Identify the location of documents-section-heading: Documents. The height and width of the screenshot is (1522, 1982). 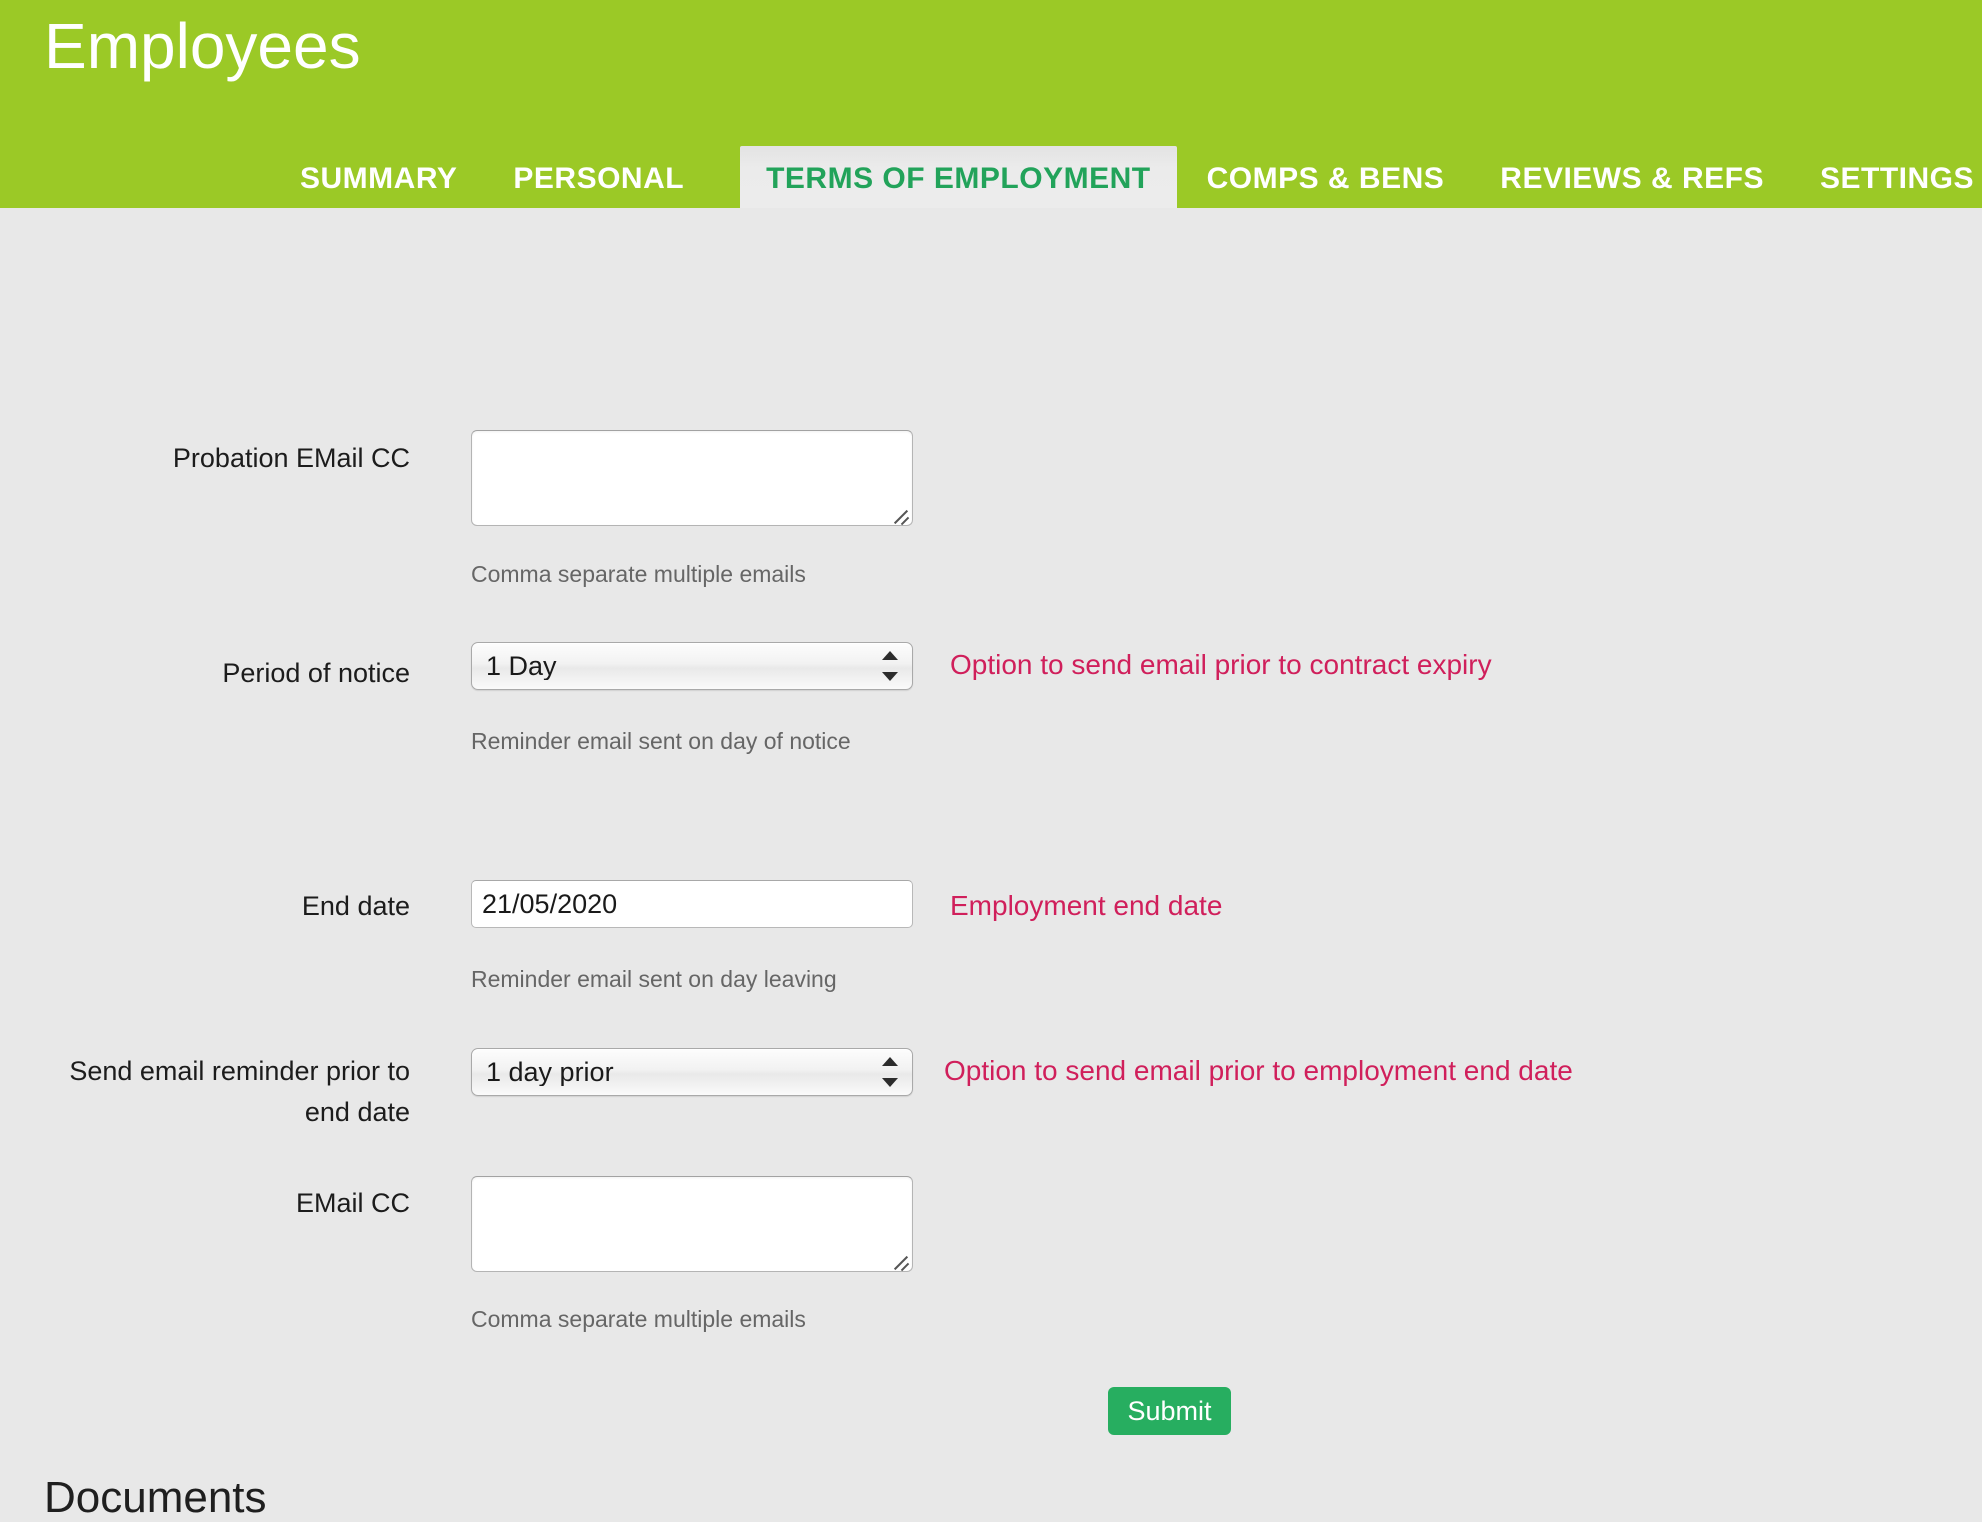
(155, 1497).